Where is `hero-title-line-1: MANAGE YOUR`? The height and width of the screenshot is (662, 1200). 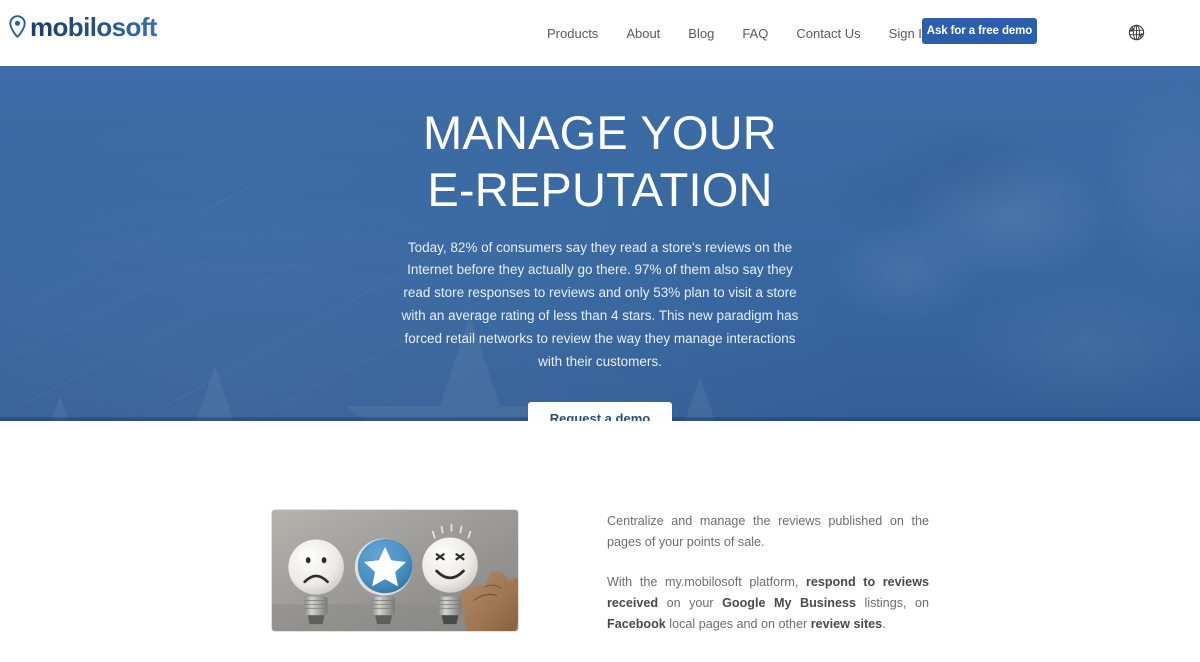
hero-title-line-1: MANAGE YOUR is located at coordinates (600, 132).